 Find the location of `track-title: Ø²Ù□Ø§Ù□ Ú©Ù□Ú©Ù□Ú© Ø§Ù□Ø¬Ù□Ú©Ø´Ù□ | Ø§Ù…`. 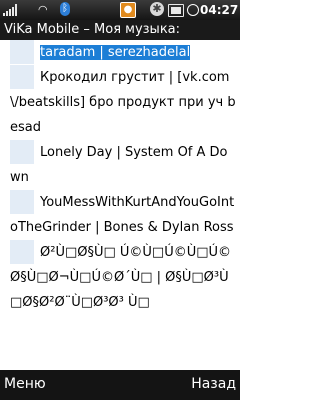

track-title: Ø²Ù□Ø§Ù□ Ú©Ù□Ú©Ù□Ú© Ø§Ù□Ø¬Ù□Ú©Ø´Ù□ | Ø§Ù… is located at coordinates (121, 277).